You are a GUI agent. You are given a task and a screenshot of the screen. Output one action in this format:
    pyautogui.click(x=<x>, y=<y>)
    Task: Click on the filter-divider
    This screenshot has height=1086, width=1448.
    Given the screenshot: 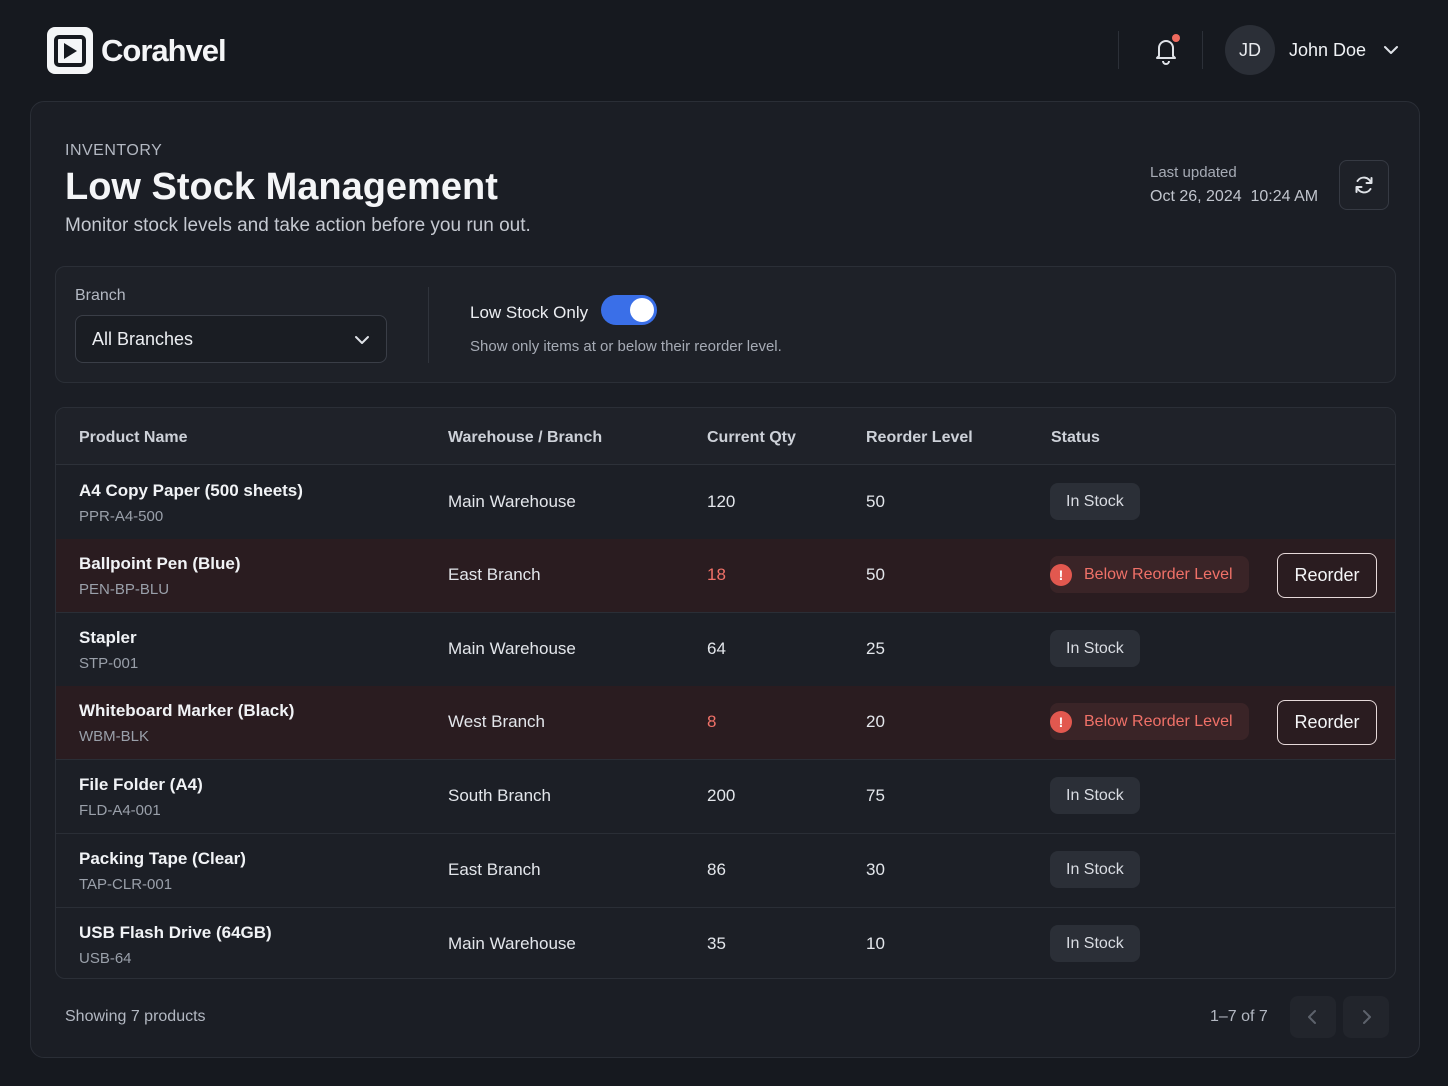 What is the action you would take?
    pyautogui.click(x=428, y=325)
    